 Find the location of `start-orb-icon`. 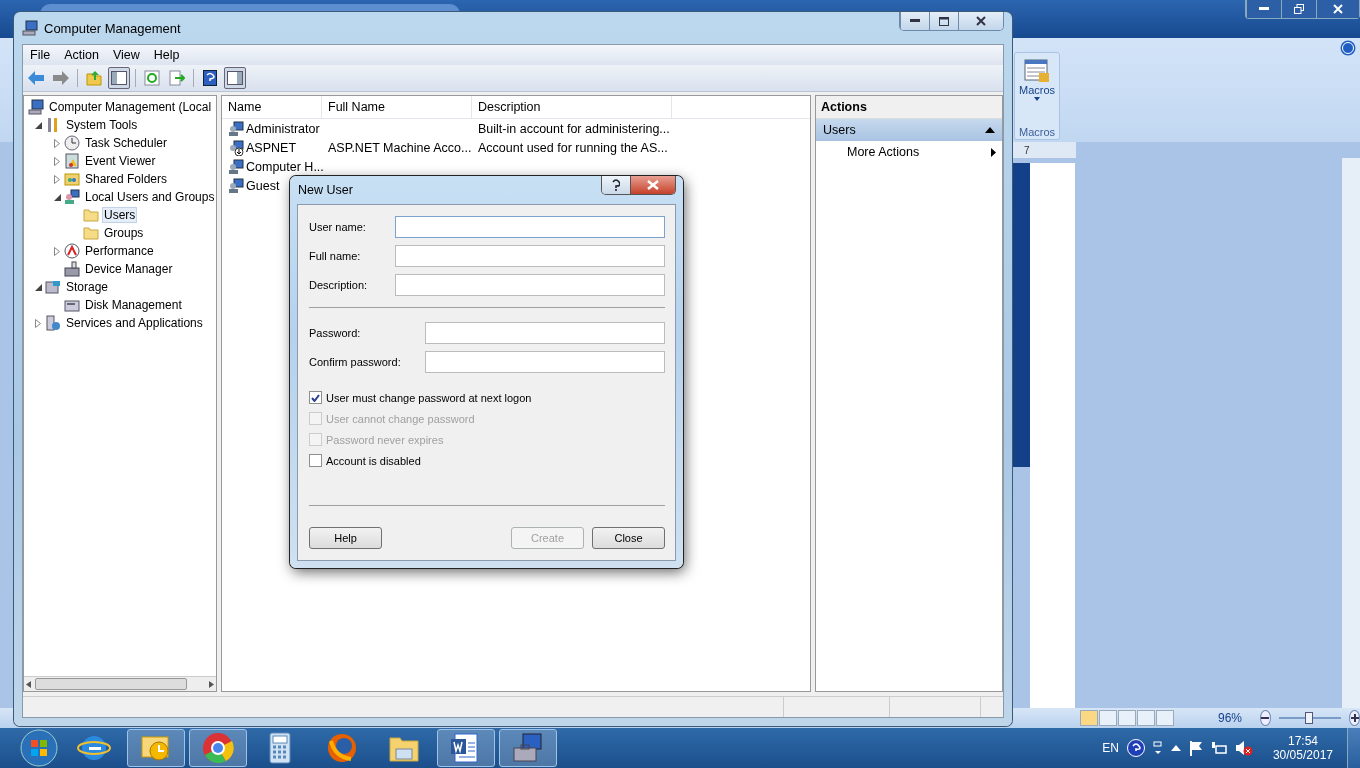

start-orb-icon is located at coordinates (39, 748).